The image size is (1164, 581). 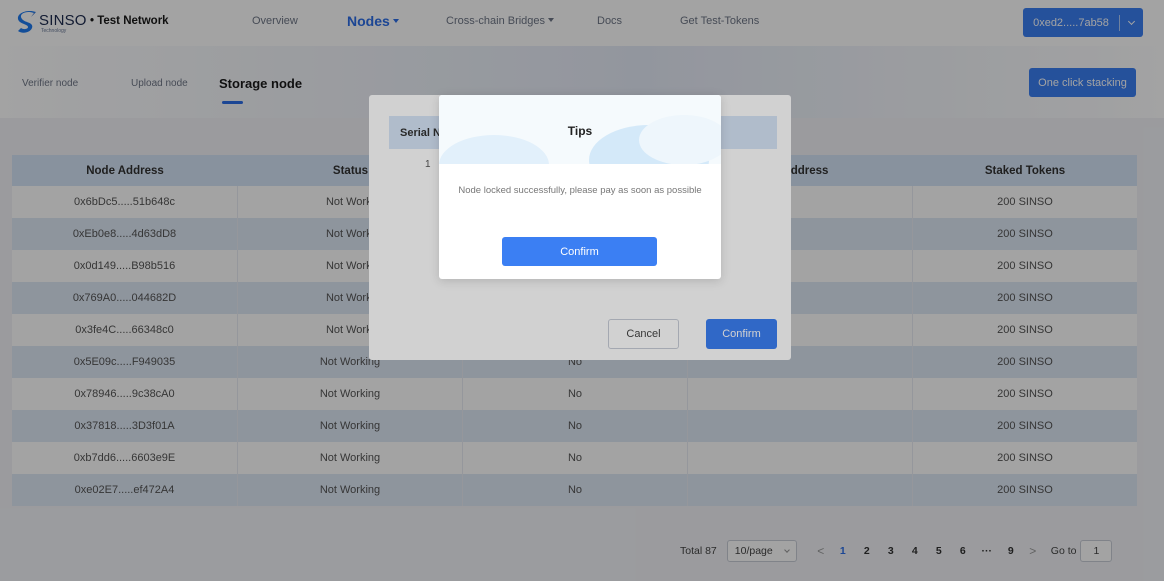 I want to click on tips-title: Tips, so click(x=580, y=131).